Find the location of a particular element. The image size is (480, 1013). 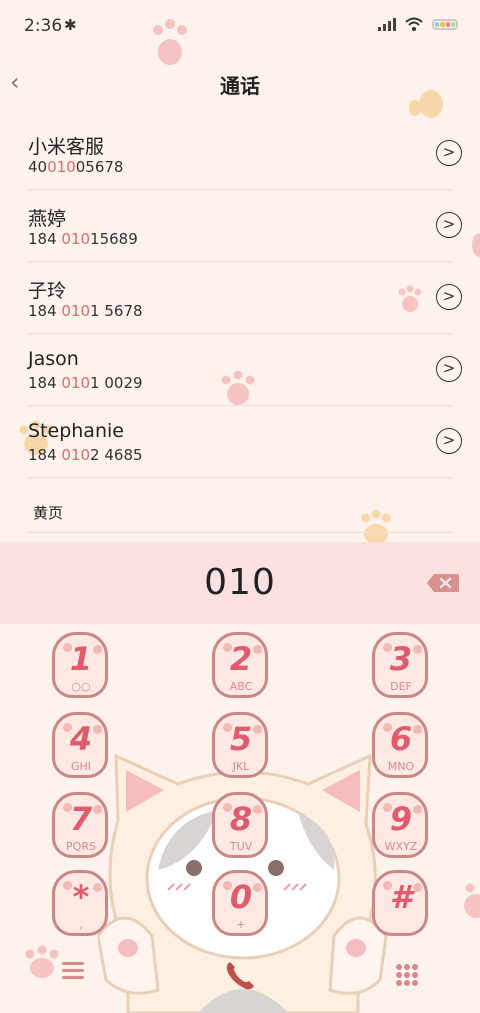

key-digit: 7 is located at coordinates (81, 819).